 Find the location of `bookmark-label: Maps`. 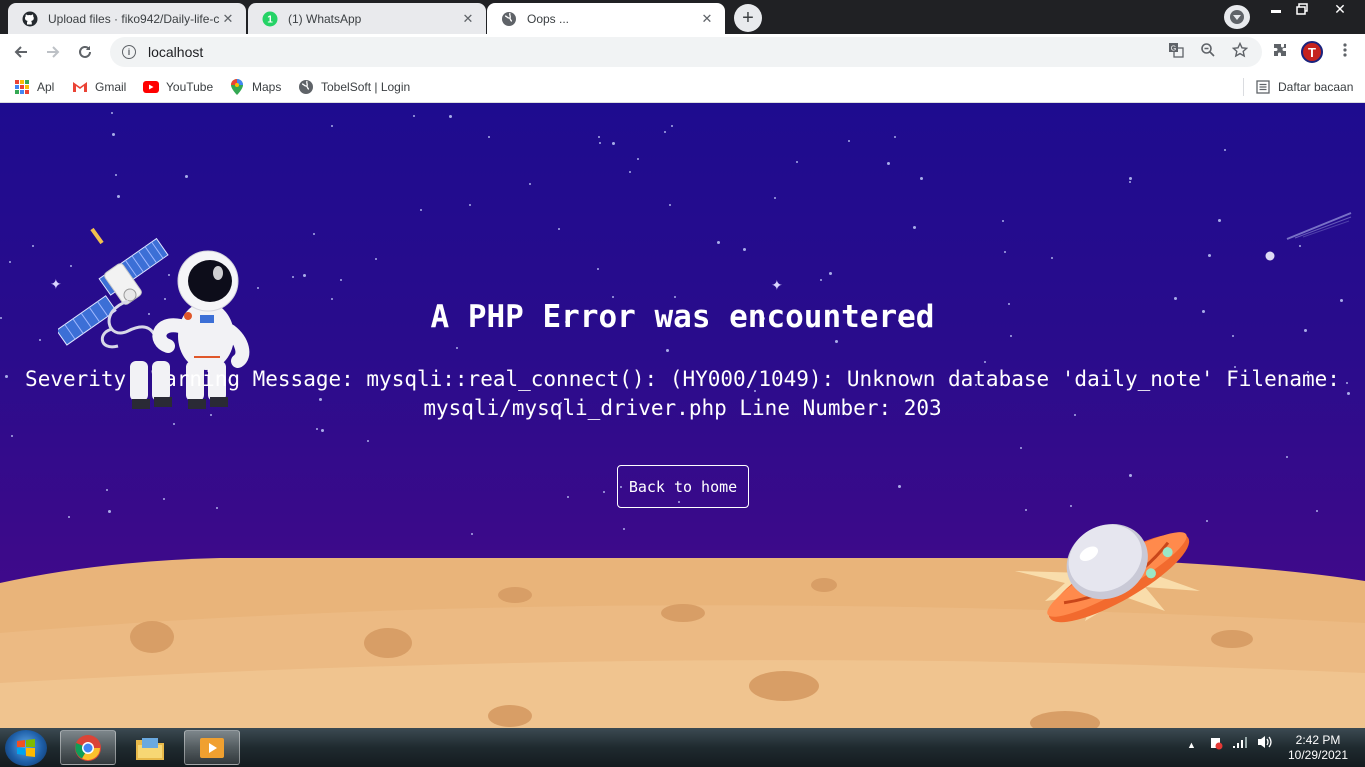

bookmark-label: Maps is located at coordinates (267, 87).